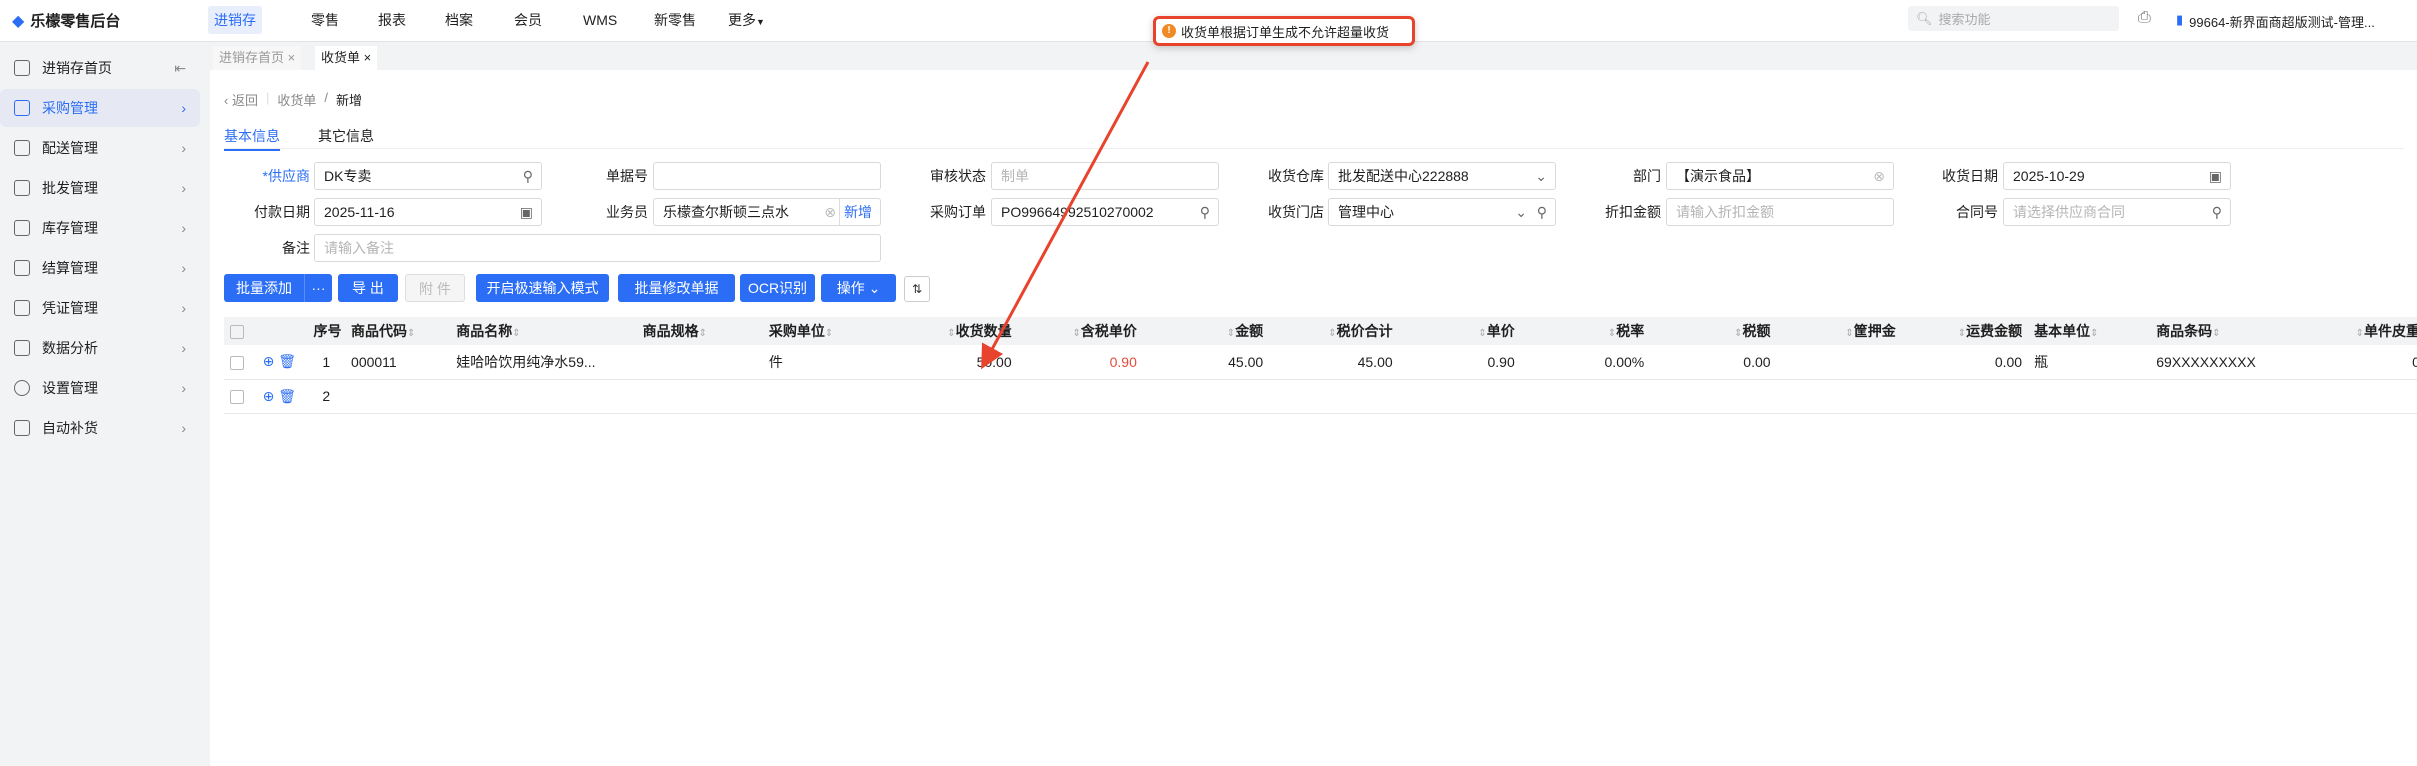  Describe the element at coordinates (368, 288) in the screenshot. I see `export-button: 导 出` at that location.